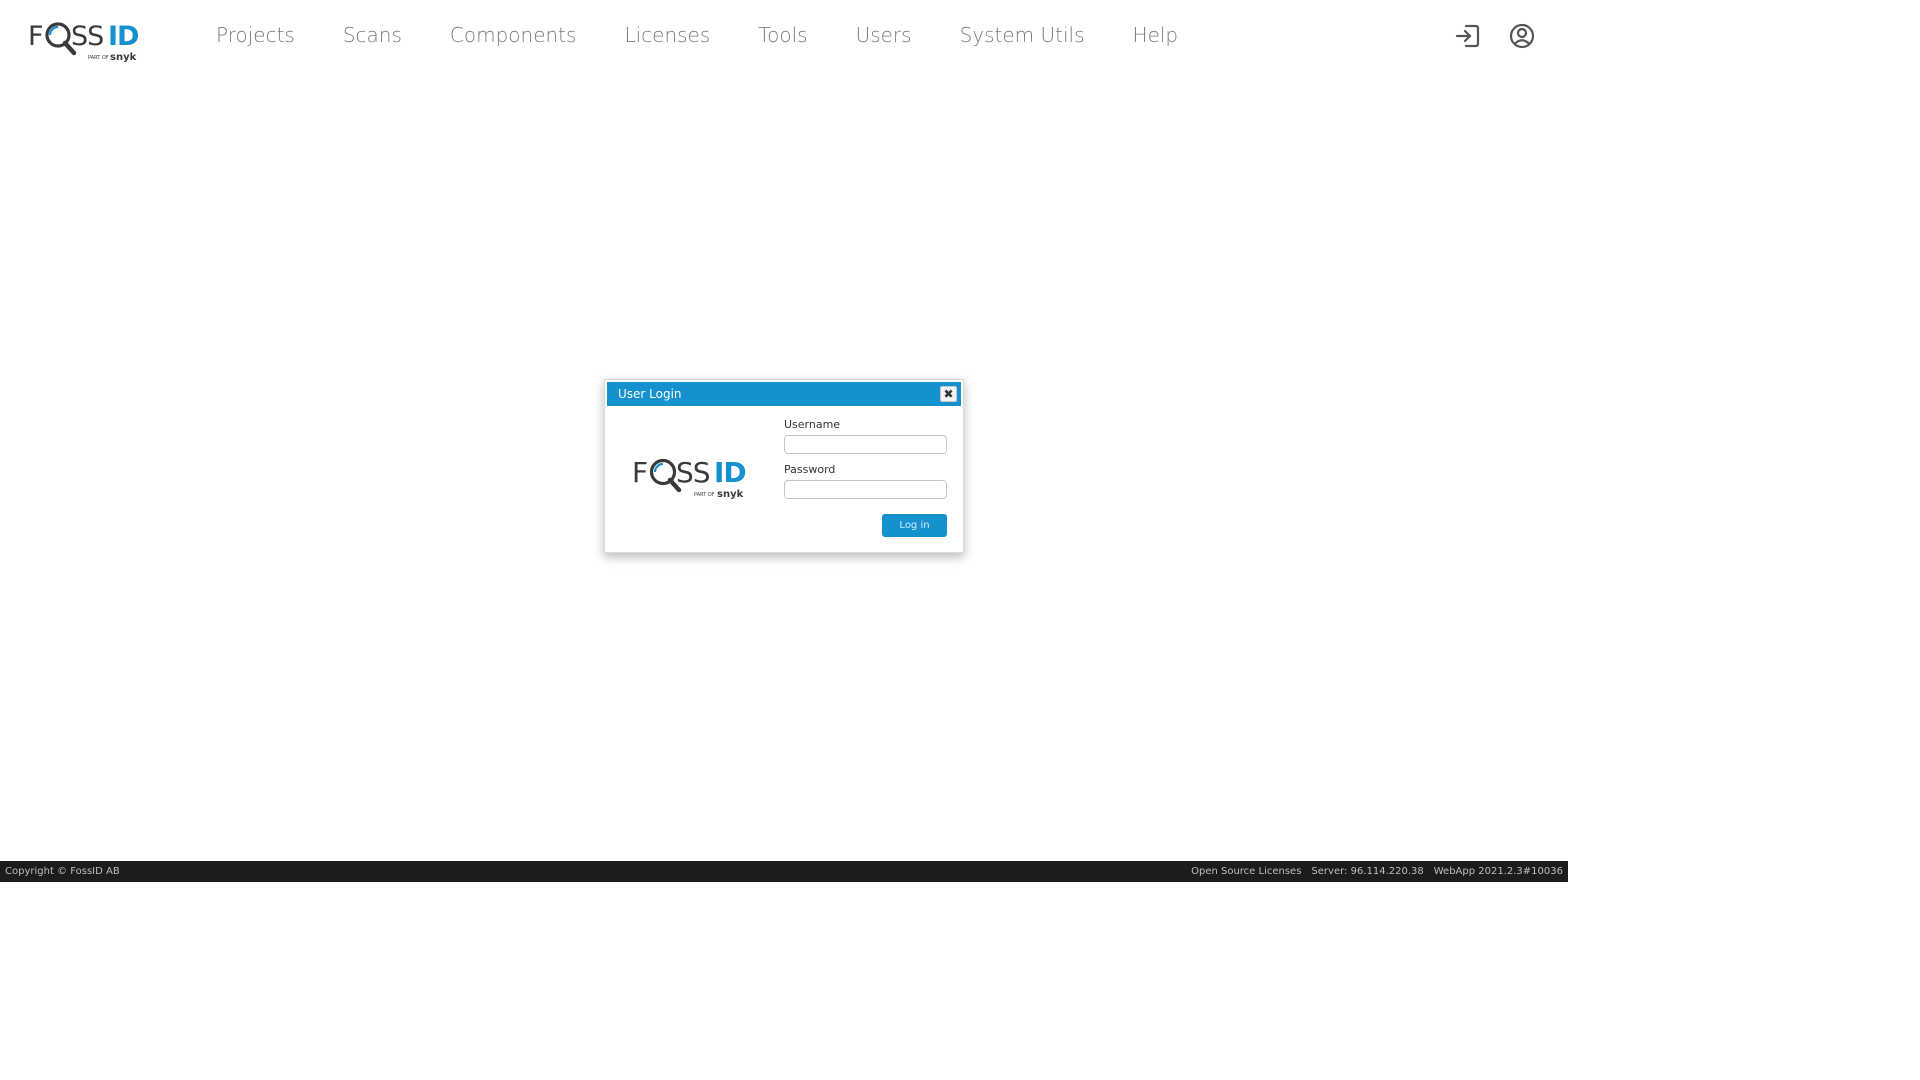  I want to click on username-input, so click(865, 444).